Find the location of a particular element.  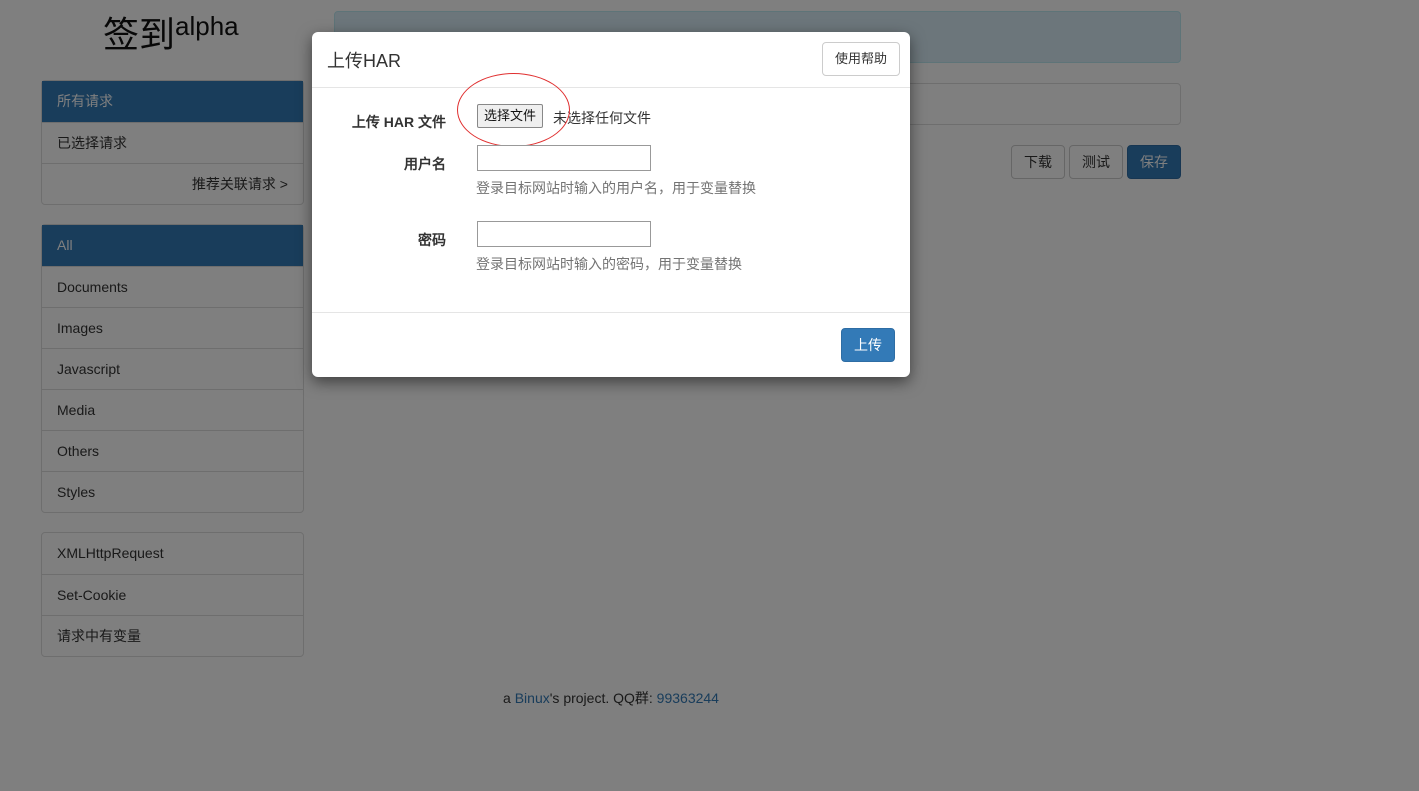

password-input is located at coordinates (564, 234).